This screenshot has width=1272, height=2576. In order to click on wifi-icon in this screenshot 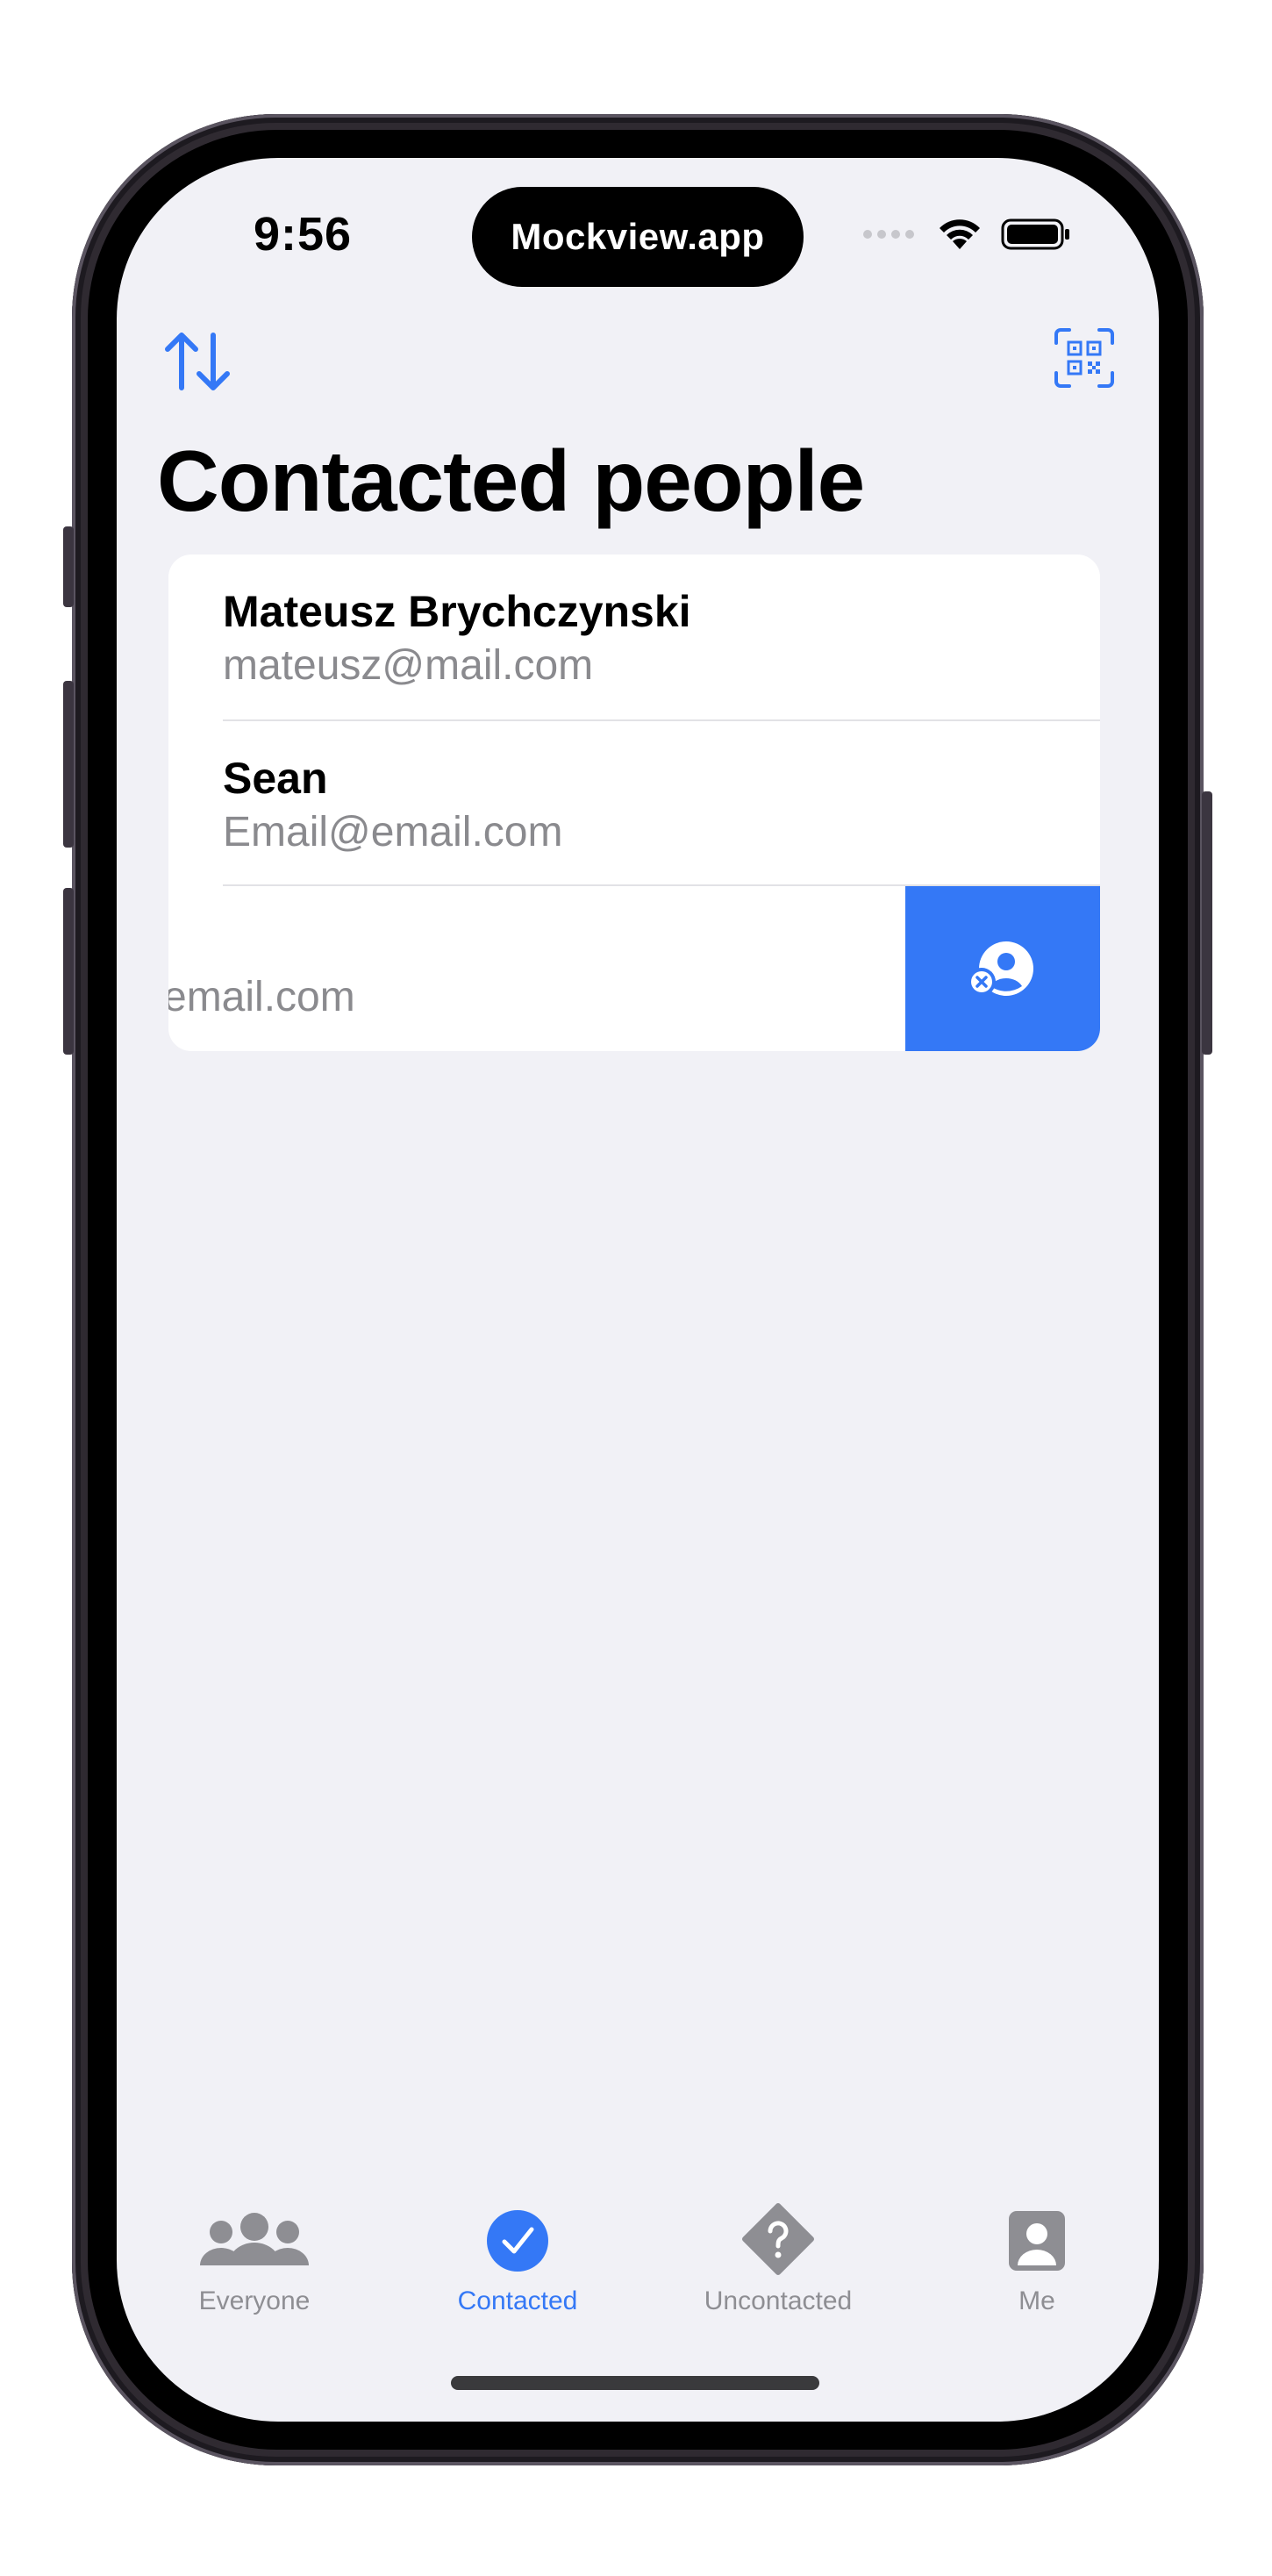, I will do `click(960, 234)`.